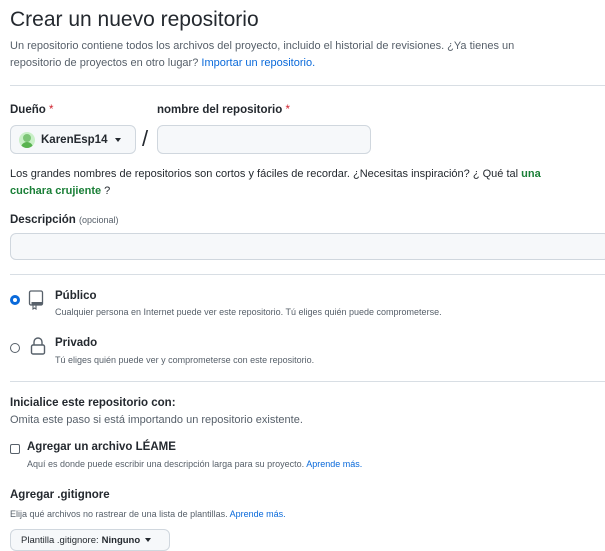 The image size is (605, 551). I want to click on readme-label: Agregar un archivo LÉAME, so click(101, 447).